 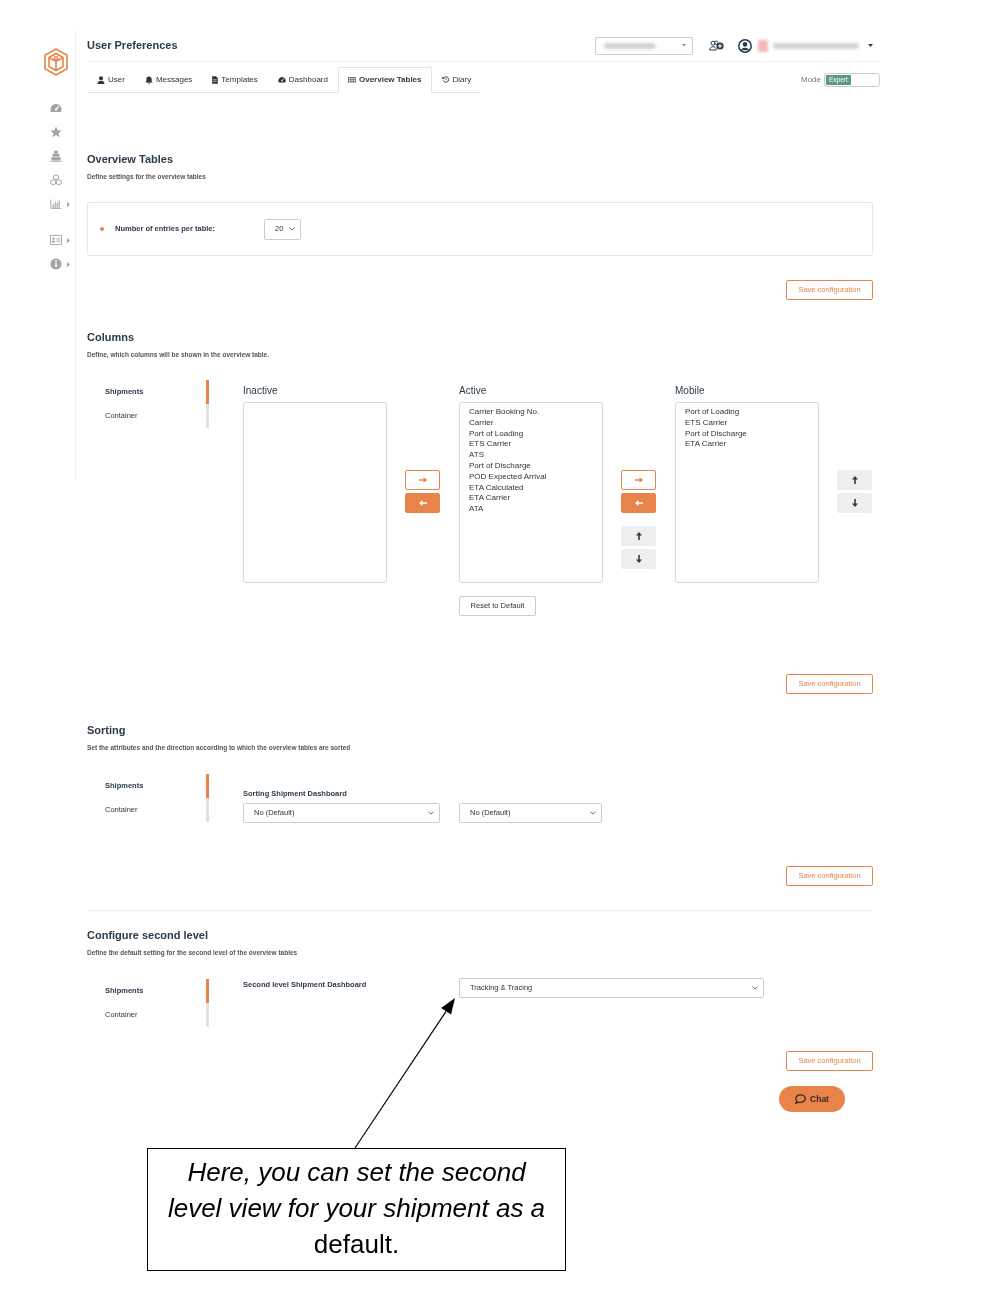 What do you see at coordinates (111, 80) in the screenshot?
I see `tab: User` at bounding box center [111, 80].